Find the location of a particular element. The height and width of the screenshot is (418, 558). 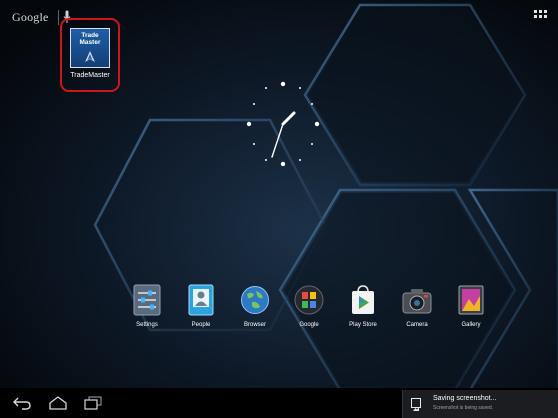

dock-item-play-store: Play Store is located at coordinates (363, 305).